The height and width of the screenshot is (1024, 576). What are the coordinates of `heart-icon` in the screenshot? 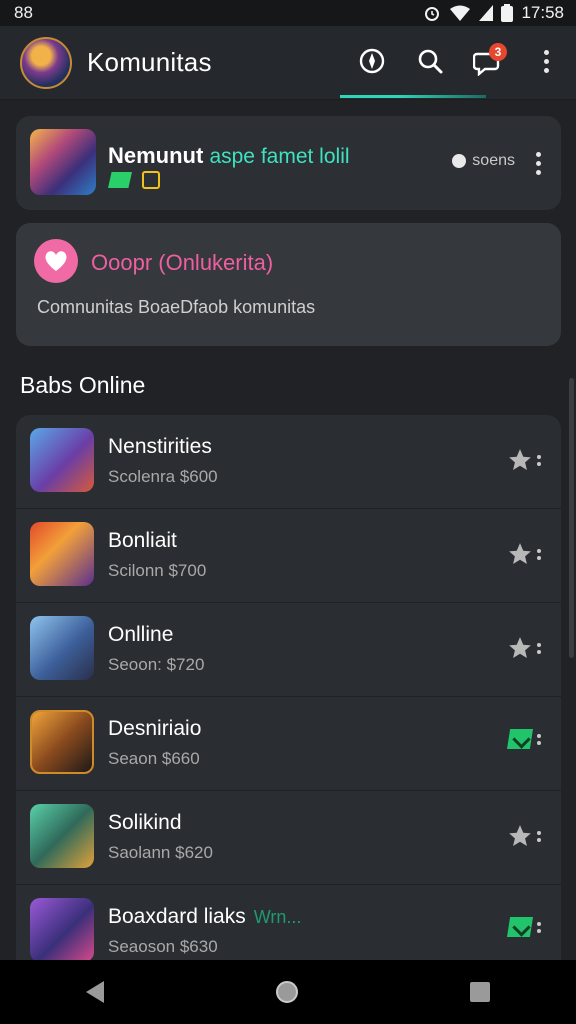 It's located at (56, 261).